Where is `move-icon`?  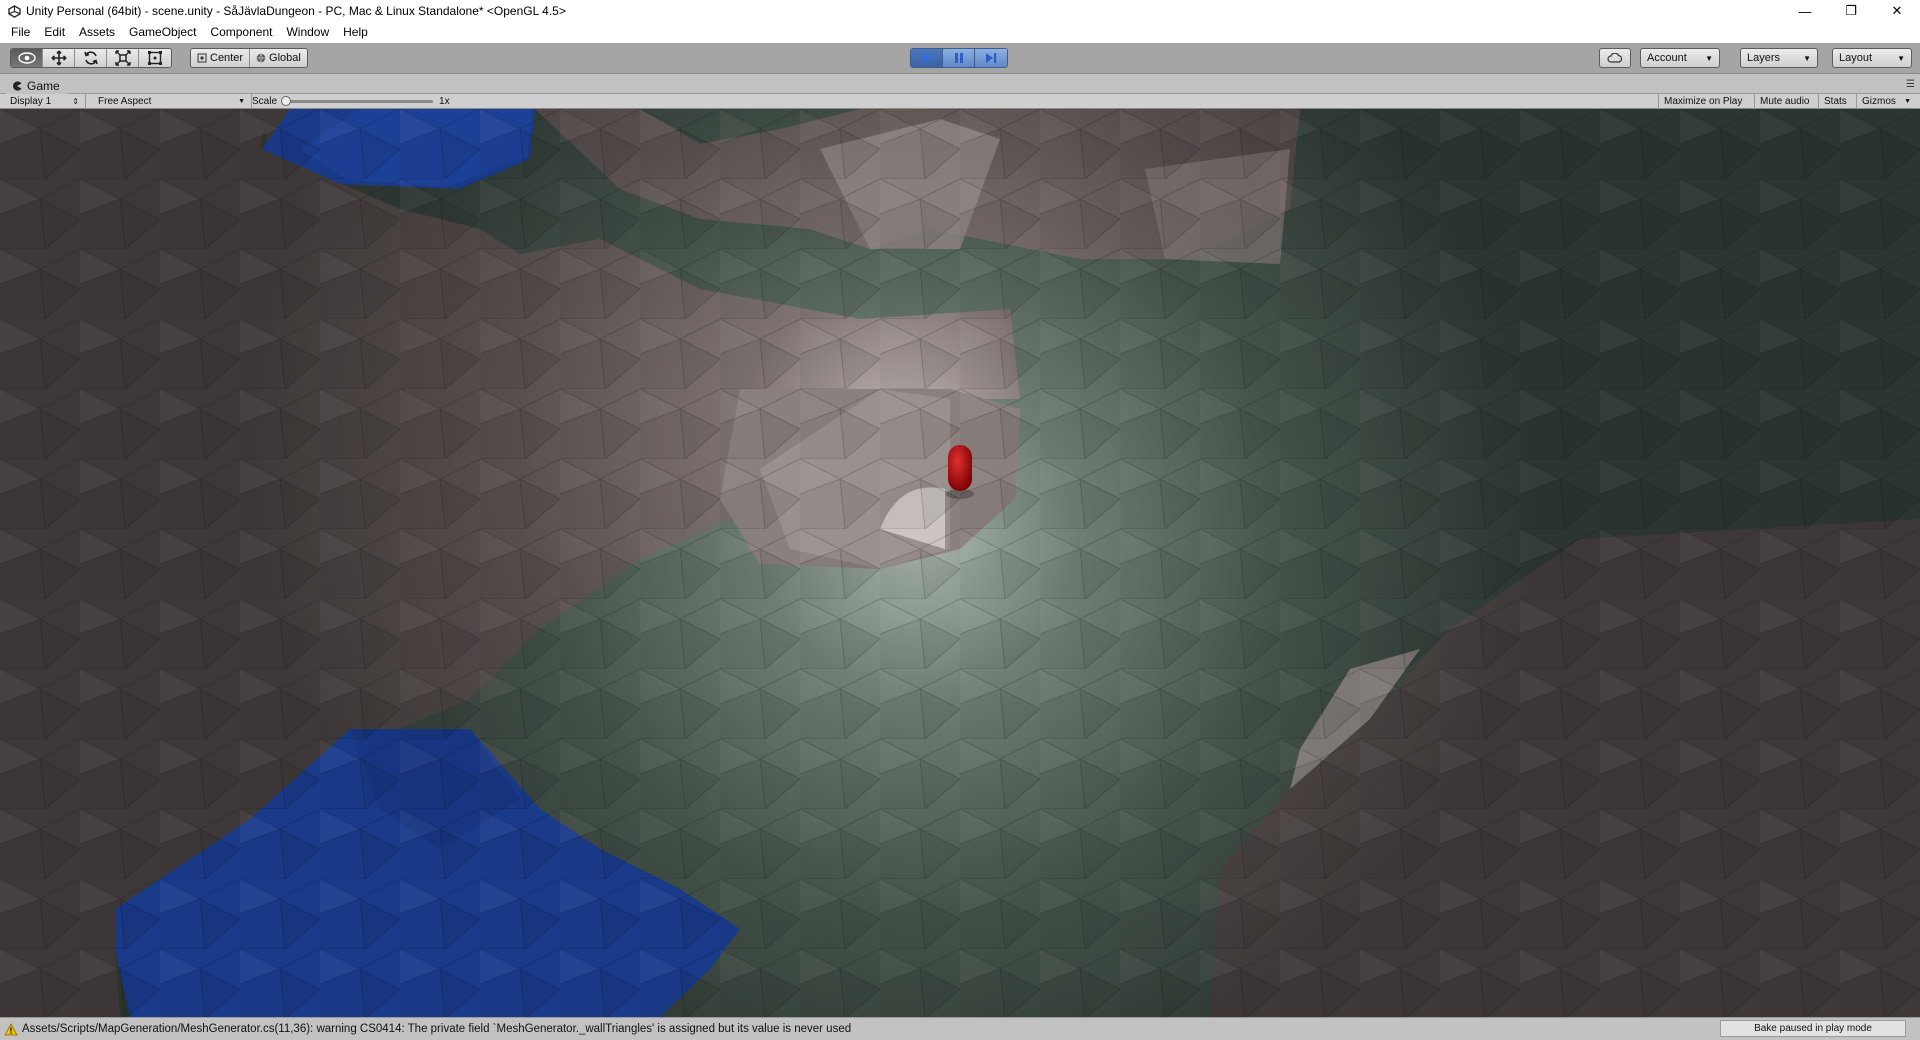 move-icon is located at coordinates (58, 58).